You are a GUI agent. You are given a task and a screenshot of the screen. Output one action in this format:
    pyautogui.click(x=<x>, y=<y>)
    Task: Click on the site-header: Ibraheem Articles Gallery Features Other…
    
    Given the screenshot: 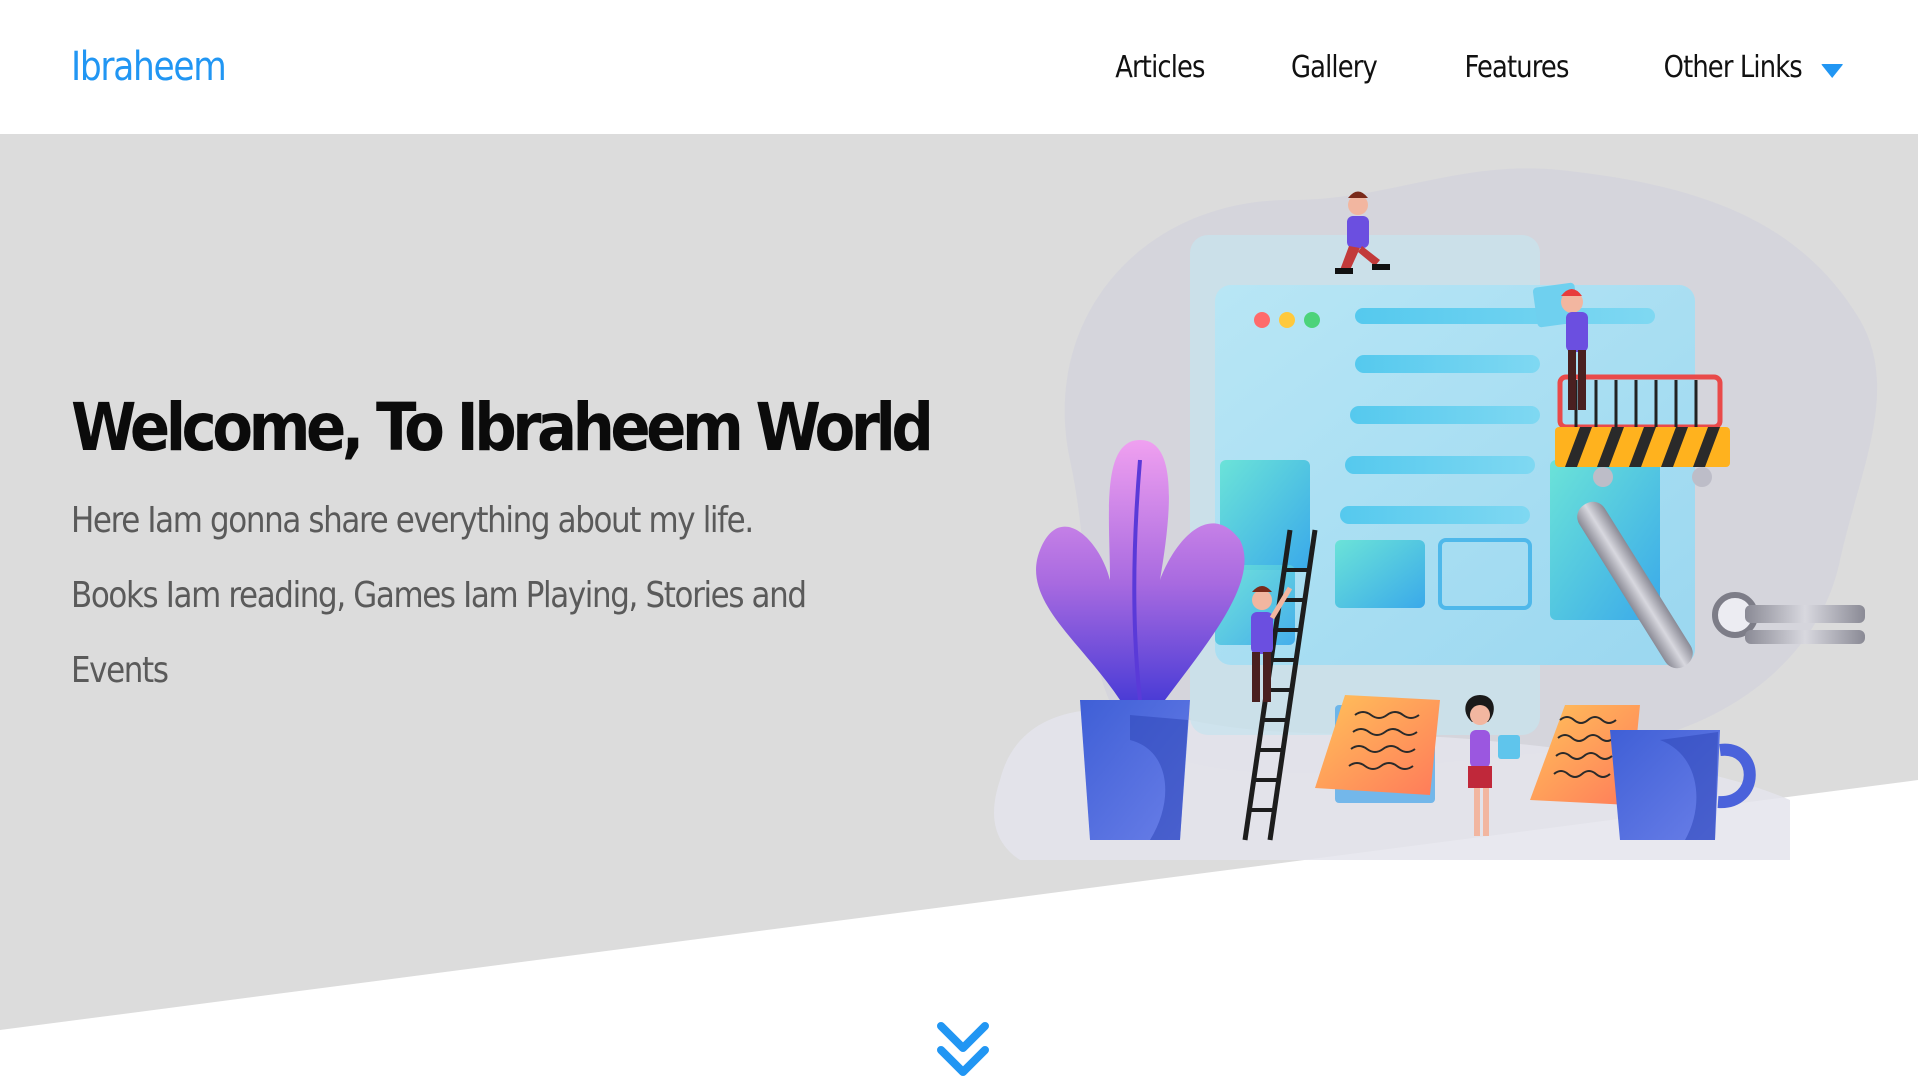 What is the action you would take?
    pyautogui.click(x=959, y=67)
    